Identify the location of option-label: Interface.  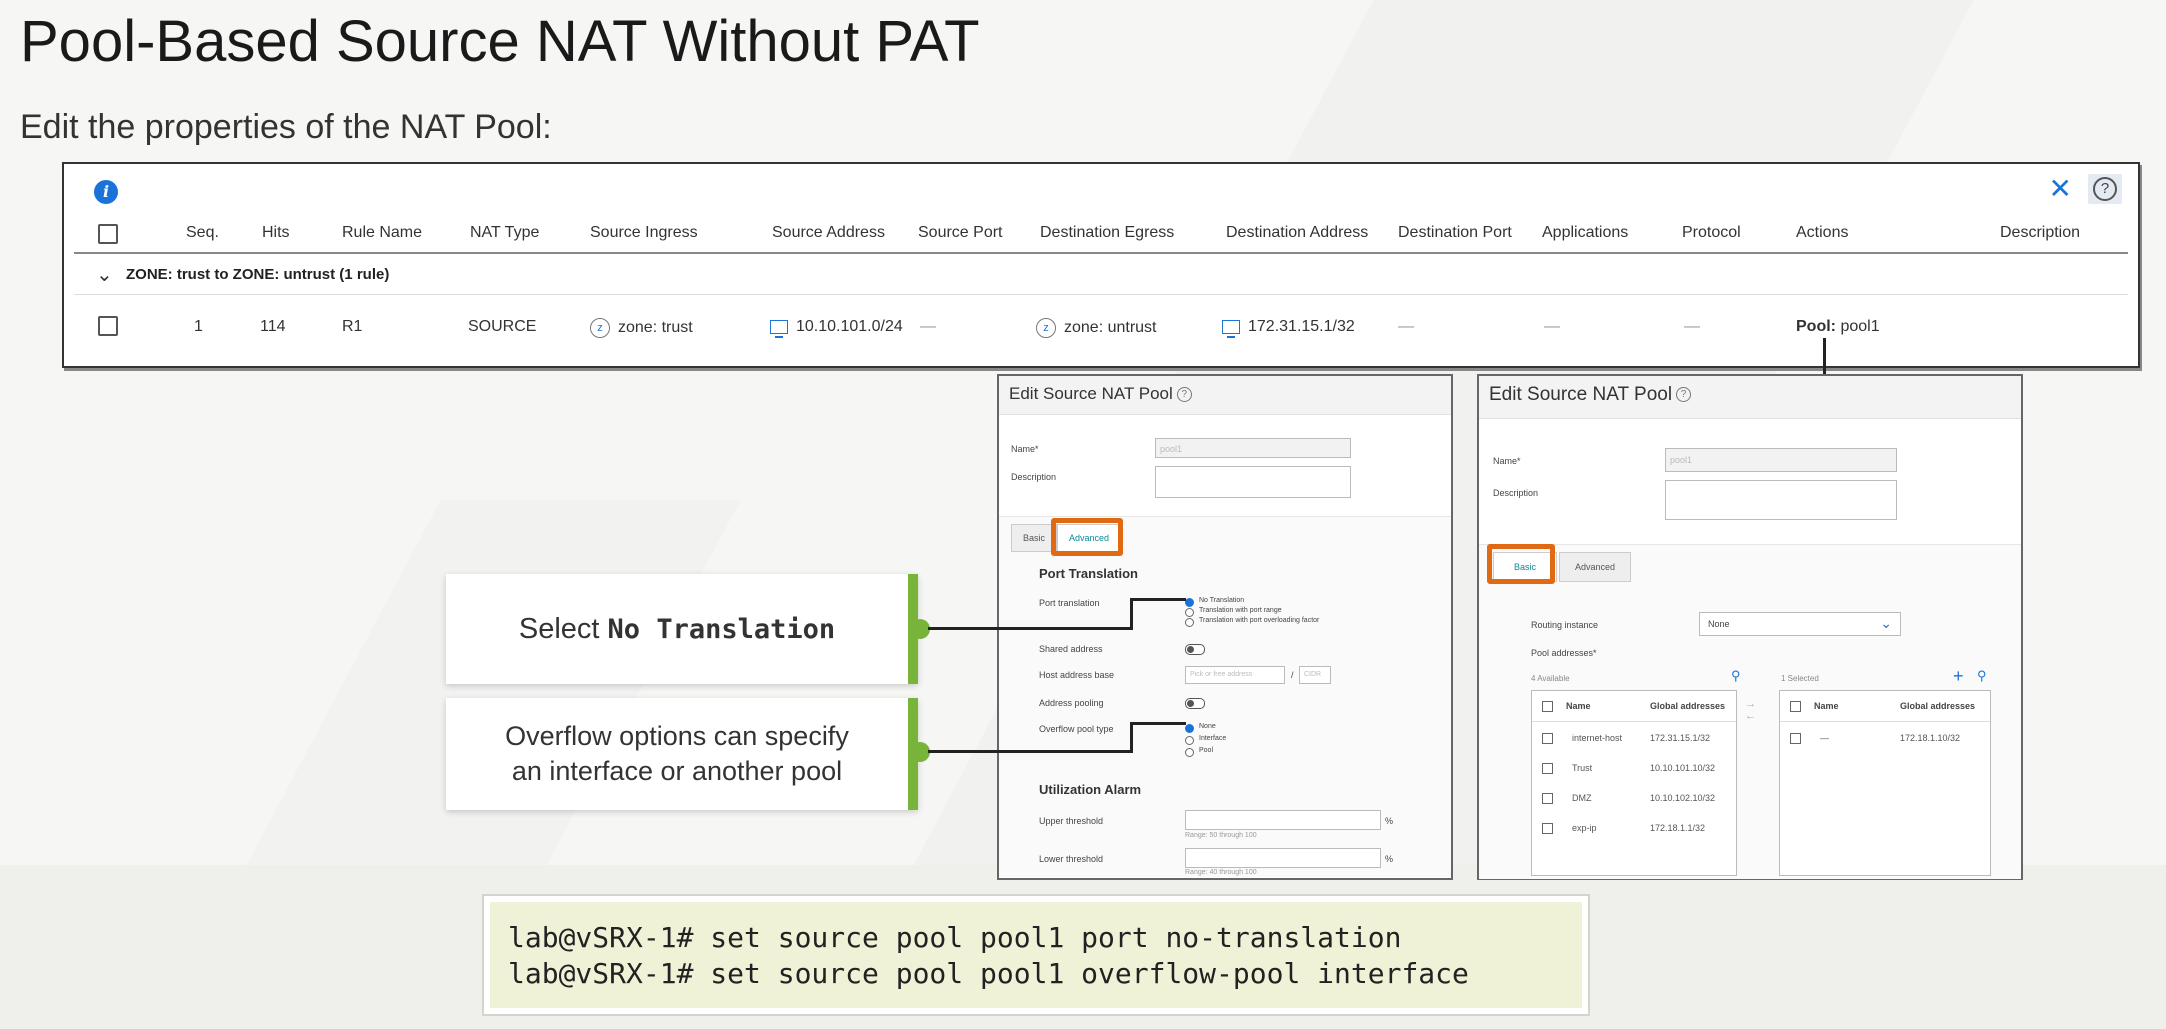
(1213, 738).